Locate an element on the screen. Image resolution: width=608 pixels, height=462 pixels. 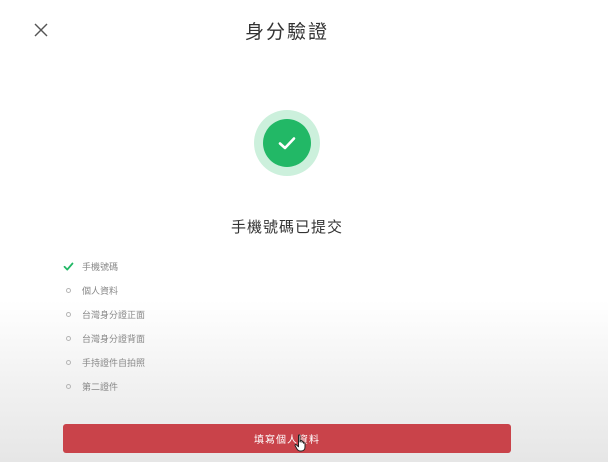
step-label: 手機號碼 is located at coordinates (100, 267).